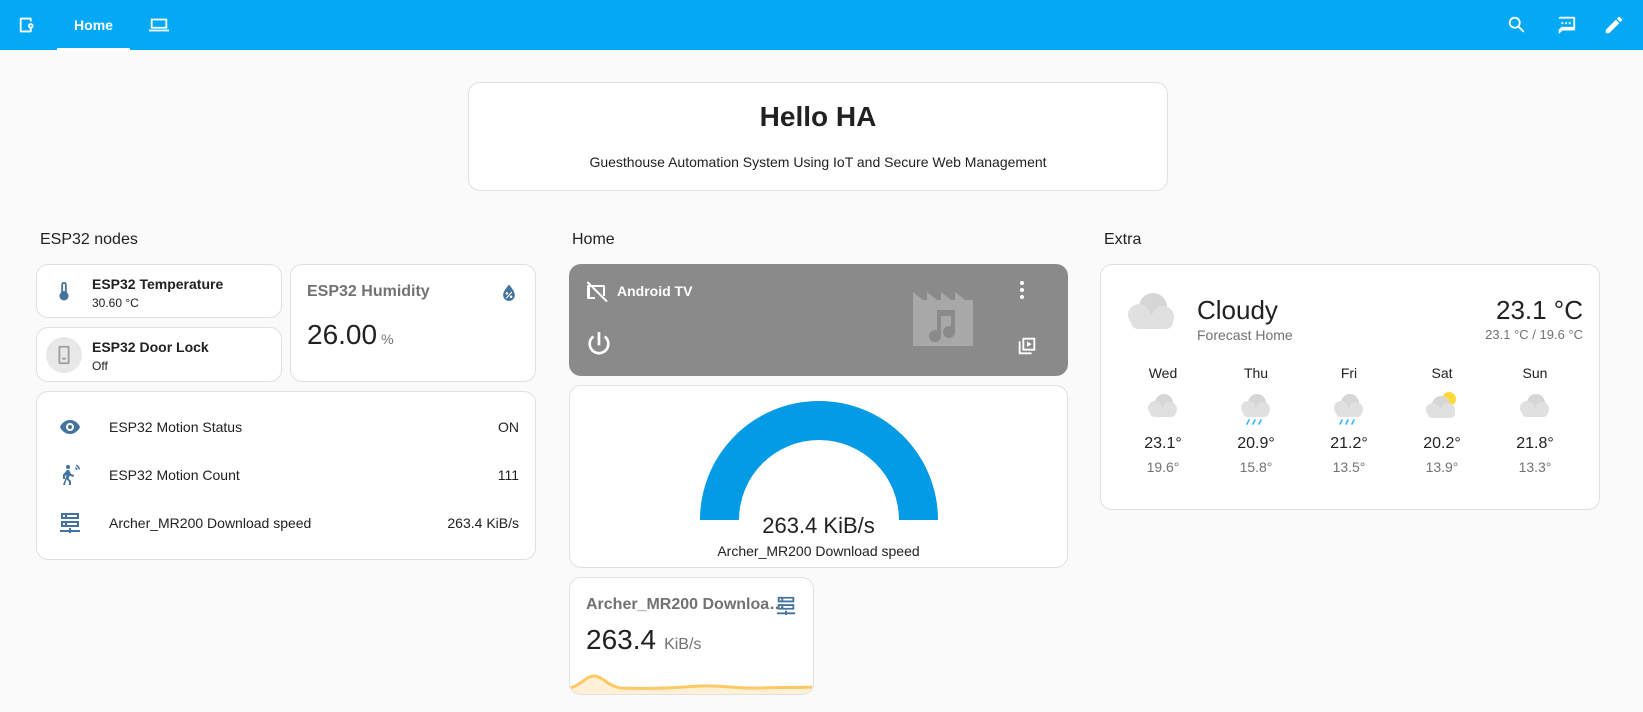 This screenshot has height=712, width=1643. I want to click on menu-icon, so click(28, 25).